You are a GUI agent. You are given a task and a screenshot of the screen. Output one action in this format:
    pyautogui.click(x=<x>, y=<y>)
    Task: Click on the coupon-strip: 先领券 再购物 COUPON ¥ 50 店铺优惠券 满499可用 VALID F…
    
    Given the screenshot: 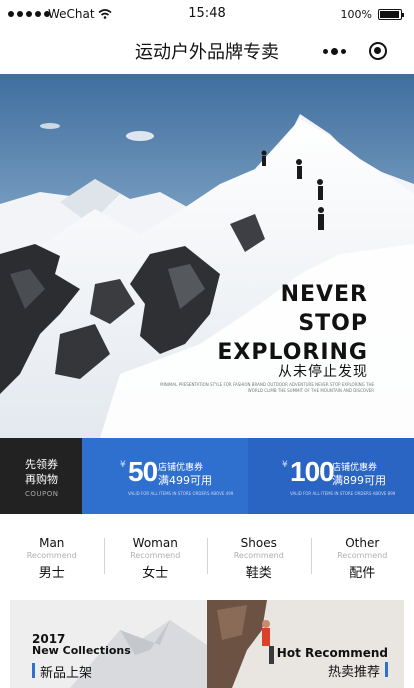 What is the action you would take?
    pyautogui.click(x=207, y=476)
    